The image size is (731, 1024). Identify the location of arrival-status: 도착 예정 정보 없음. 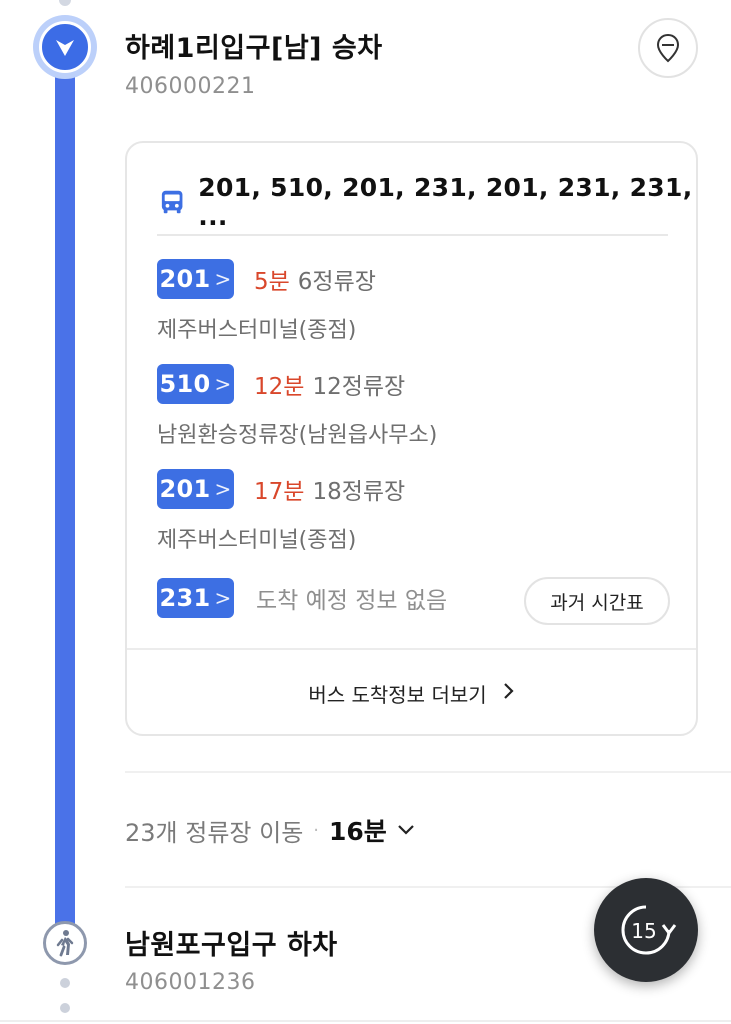
(352, 601).